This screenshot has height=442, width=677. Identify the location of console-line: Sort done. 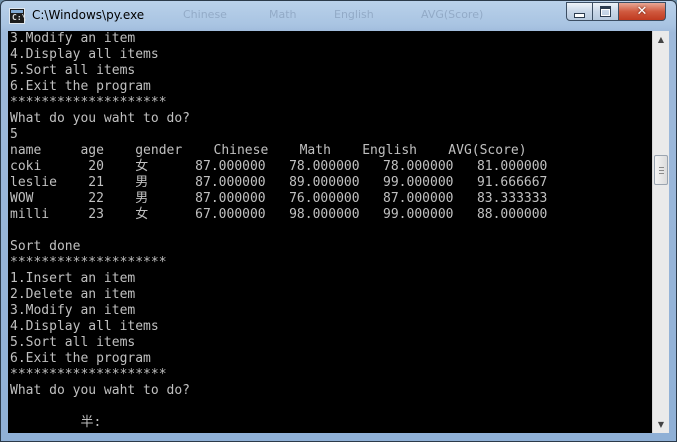
(45, 246).